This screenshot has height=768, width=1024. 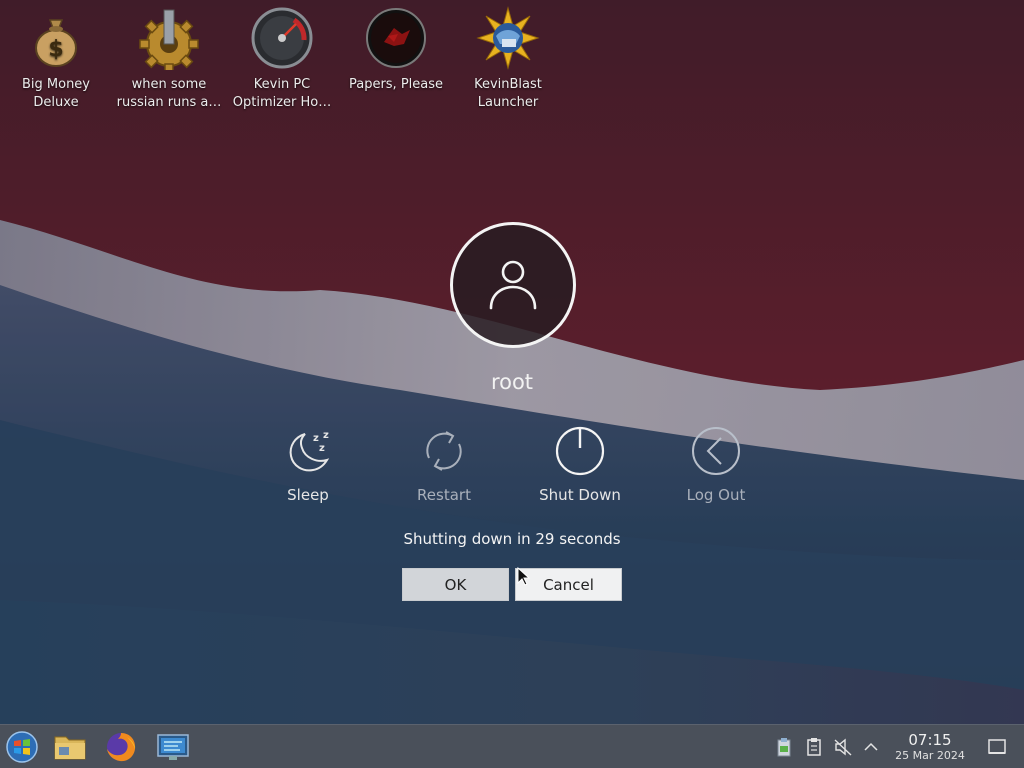 I want to click on user-avatar, so click(x=513, y=285).